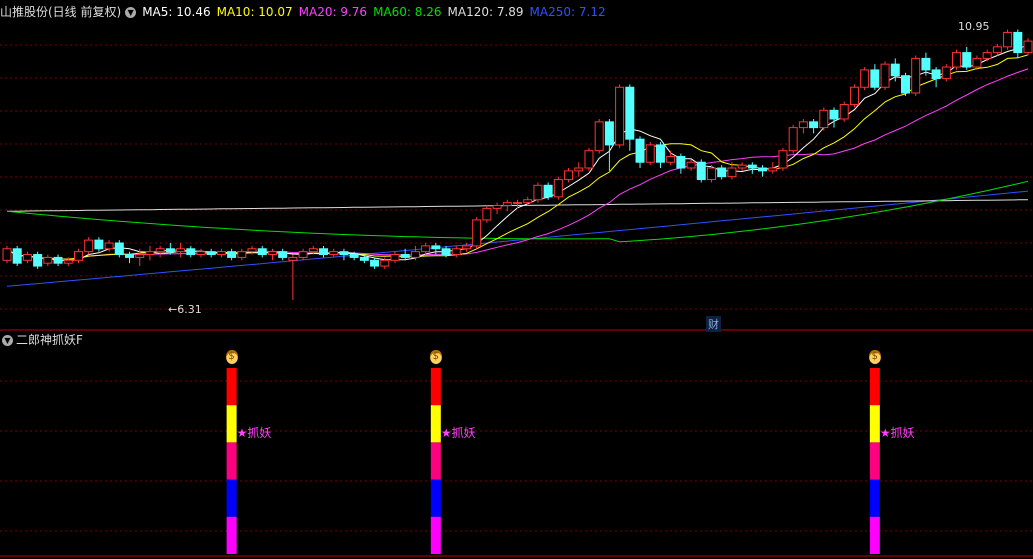  Describe the element at coordinates (189, 309) in the screenshot. I see `low-price-value: 6.31` at that location.